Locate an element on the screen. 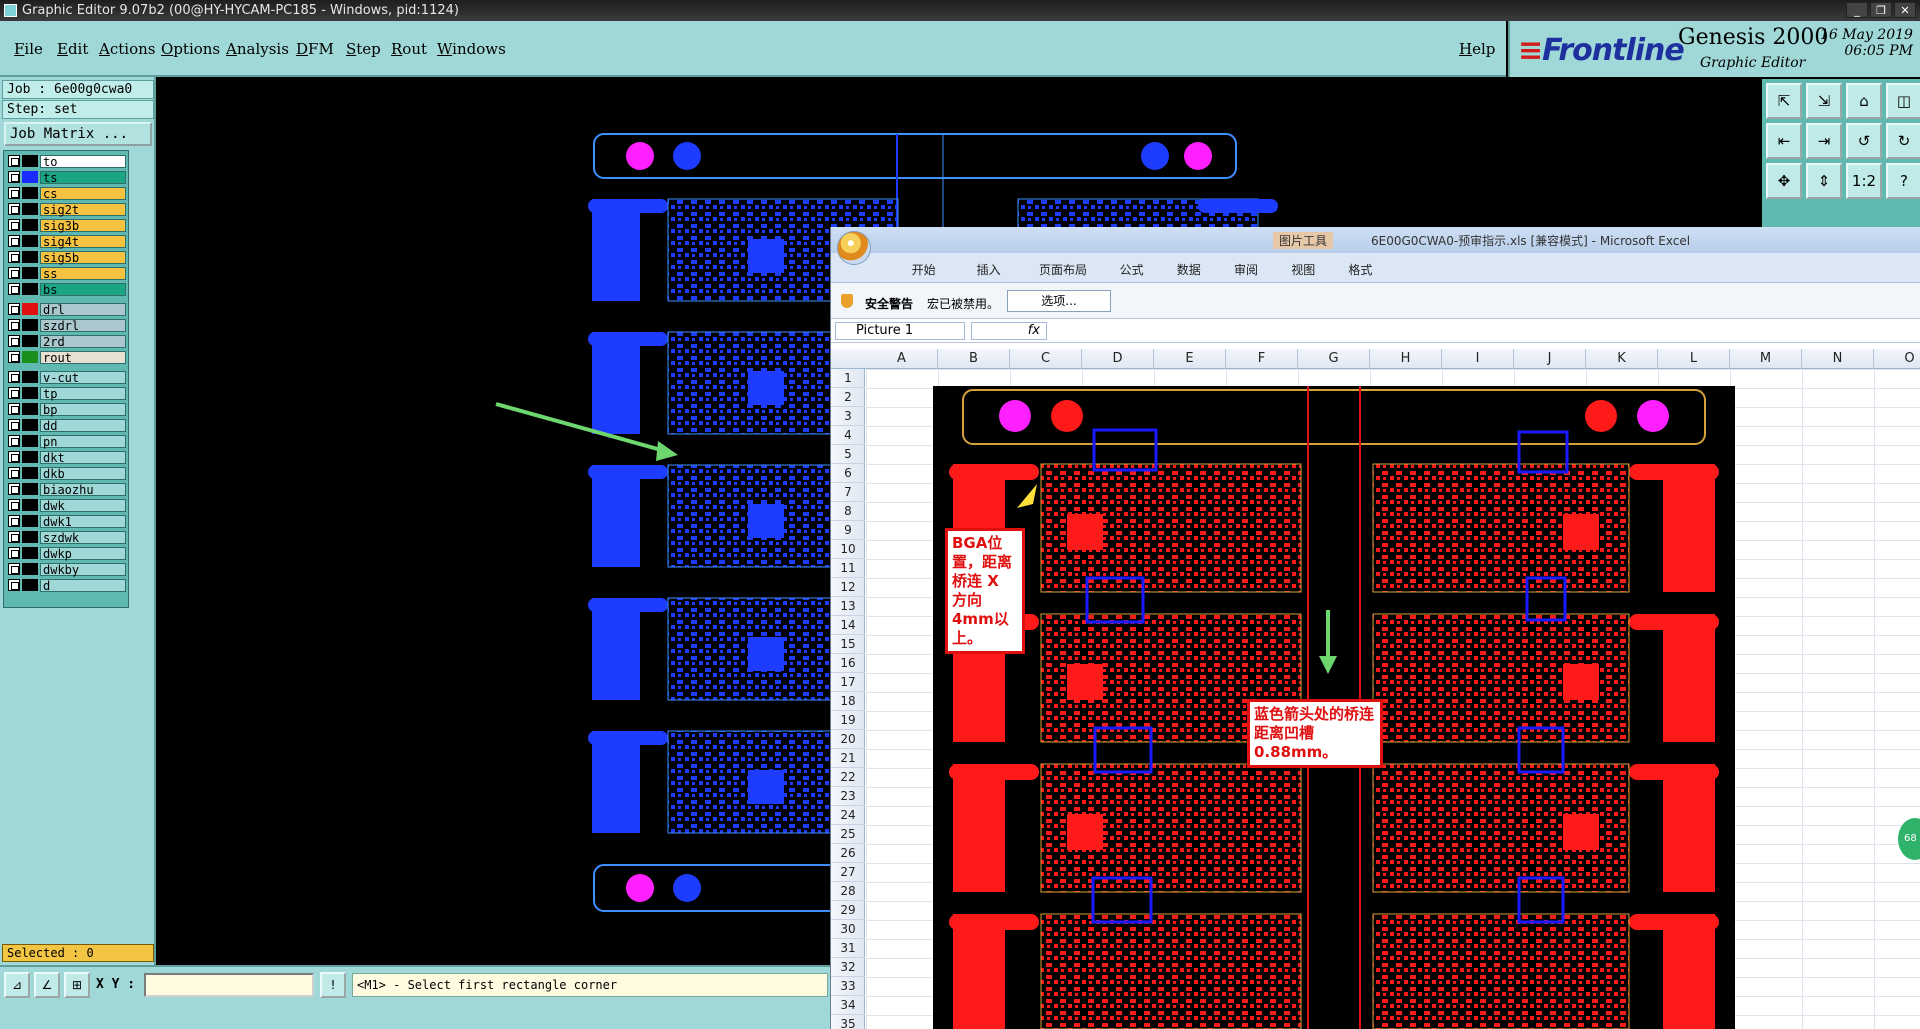 The height and width of the screenshot is (1029, 1920). layer-name: rout is located at coordinates (83, 357).